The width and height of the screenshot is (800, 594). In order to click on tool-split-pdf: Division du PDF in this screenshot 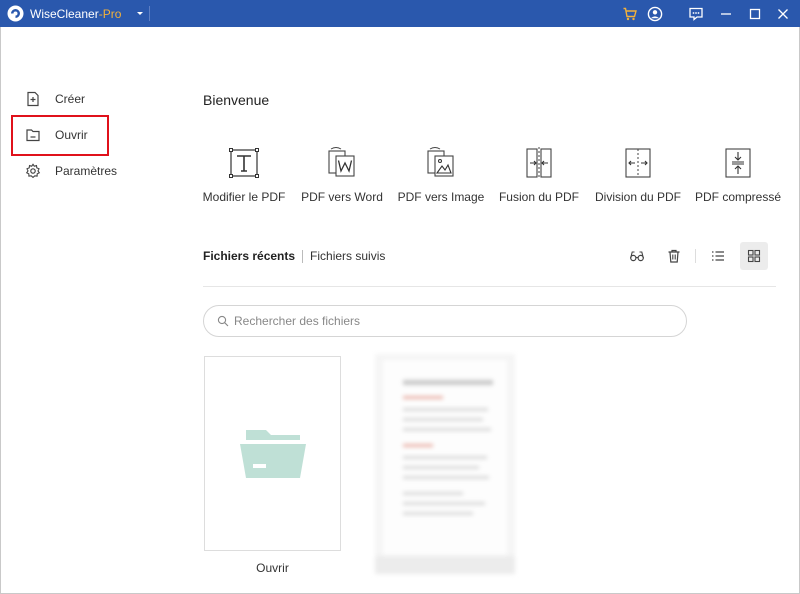, I will do `click(638, 175)`.